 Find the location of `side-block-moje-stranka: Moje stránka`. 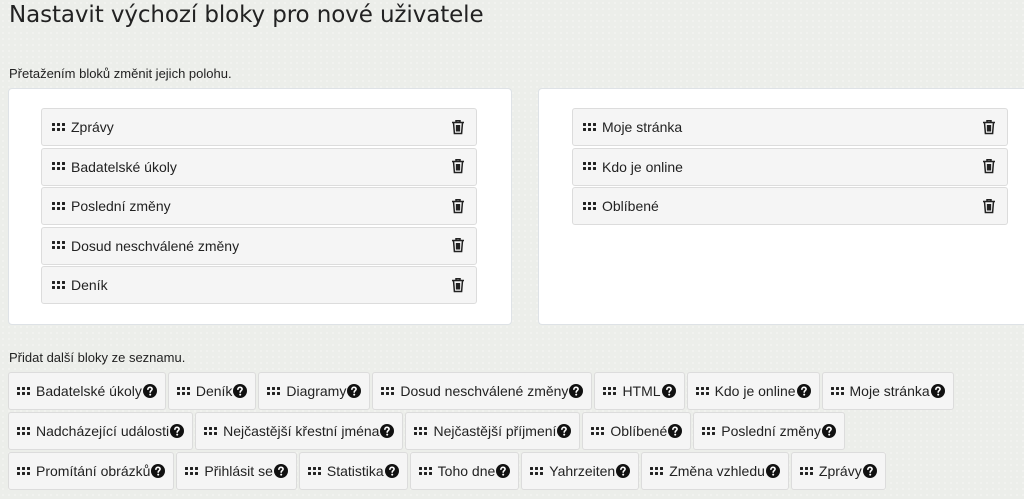

side-block-moje-stranka: Moje stránka is located at coordinates (790, 127).